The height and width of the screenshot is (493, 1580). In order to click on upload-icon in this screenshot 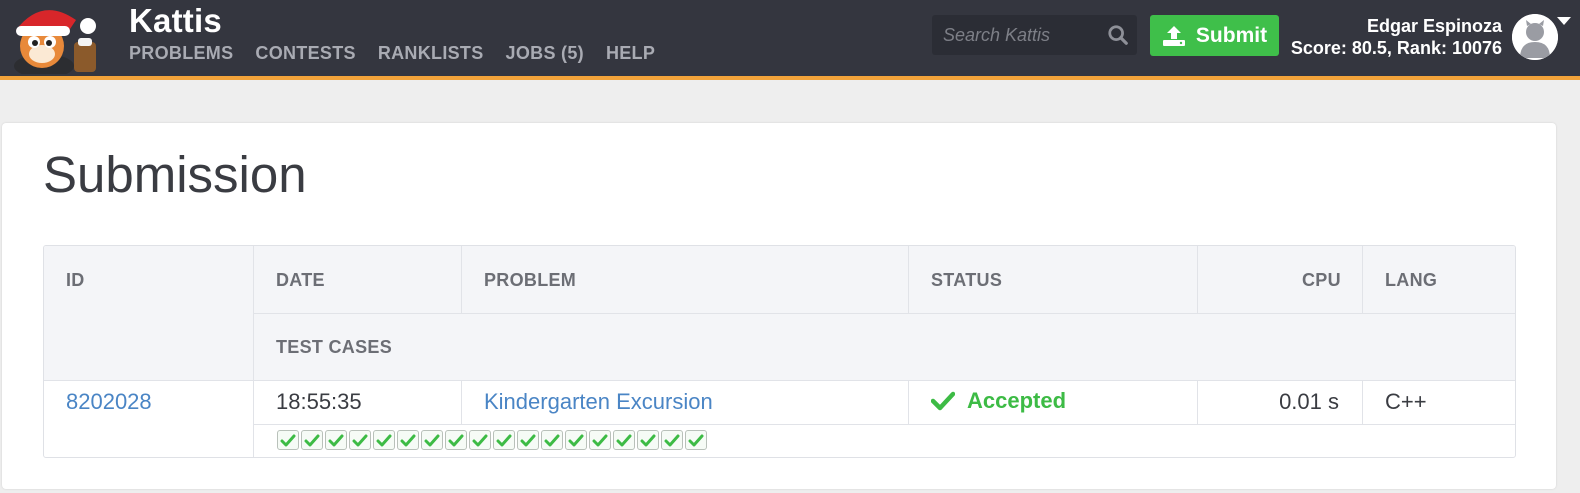, I will do `click(1173, 35)`.